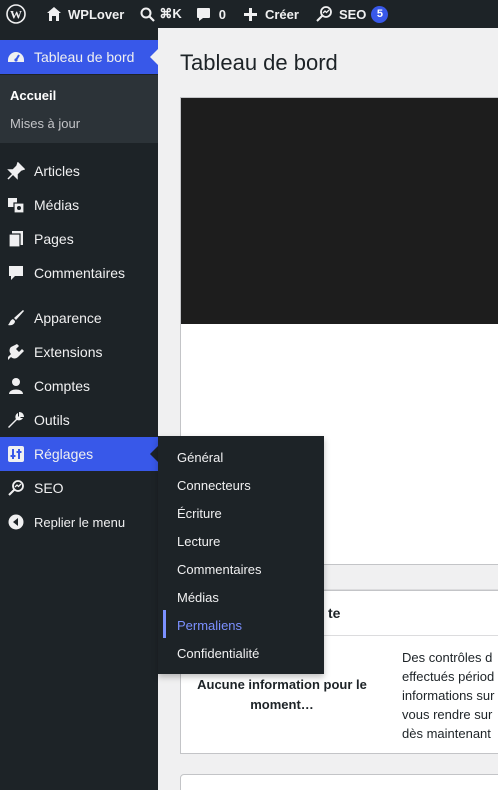 The height and width of the screenshot is (790, 498). What do you see at coordinates (64, 454) in the screenshot?
I see `sidebar-item-label: Réglages` at bounding box center [64, 454].